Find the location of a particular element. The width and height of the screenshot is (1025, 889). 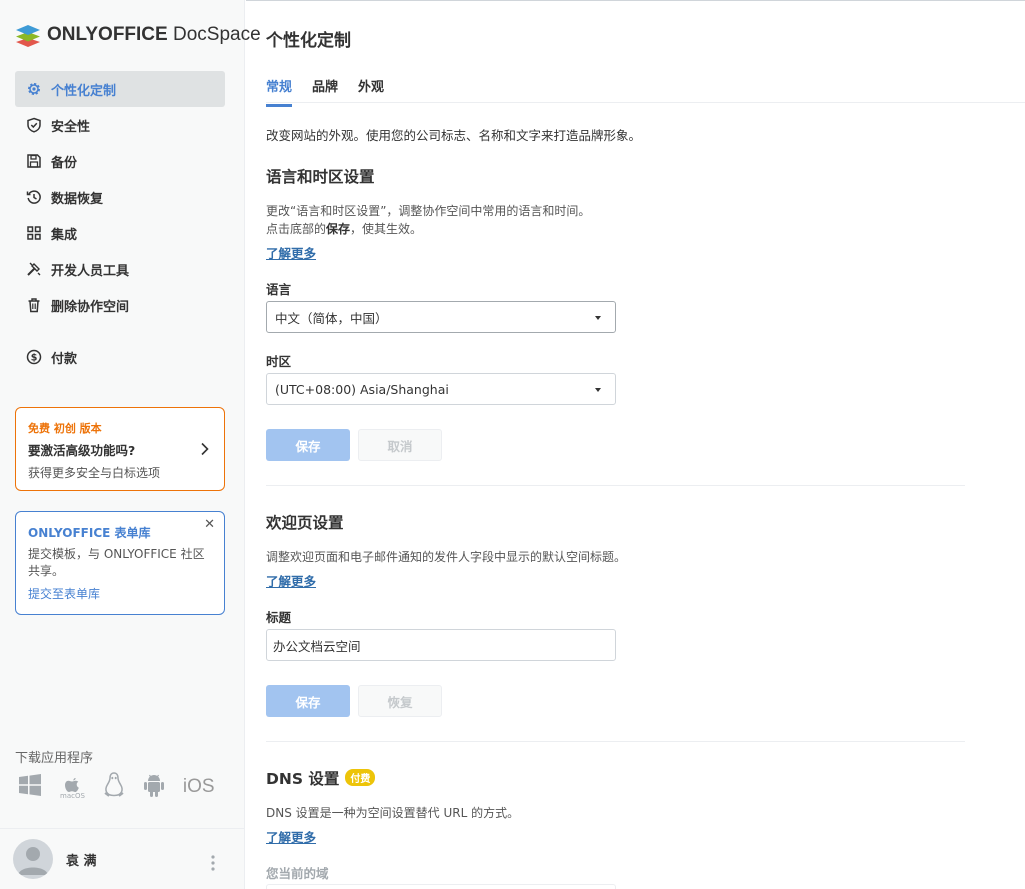

sidebar-item-payments: $ 付款 is located at coordinates (120, 357).